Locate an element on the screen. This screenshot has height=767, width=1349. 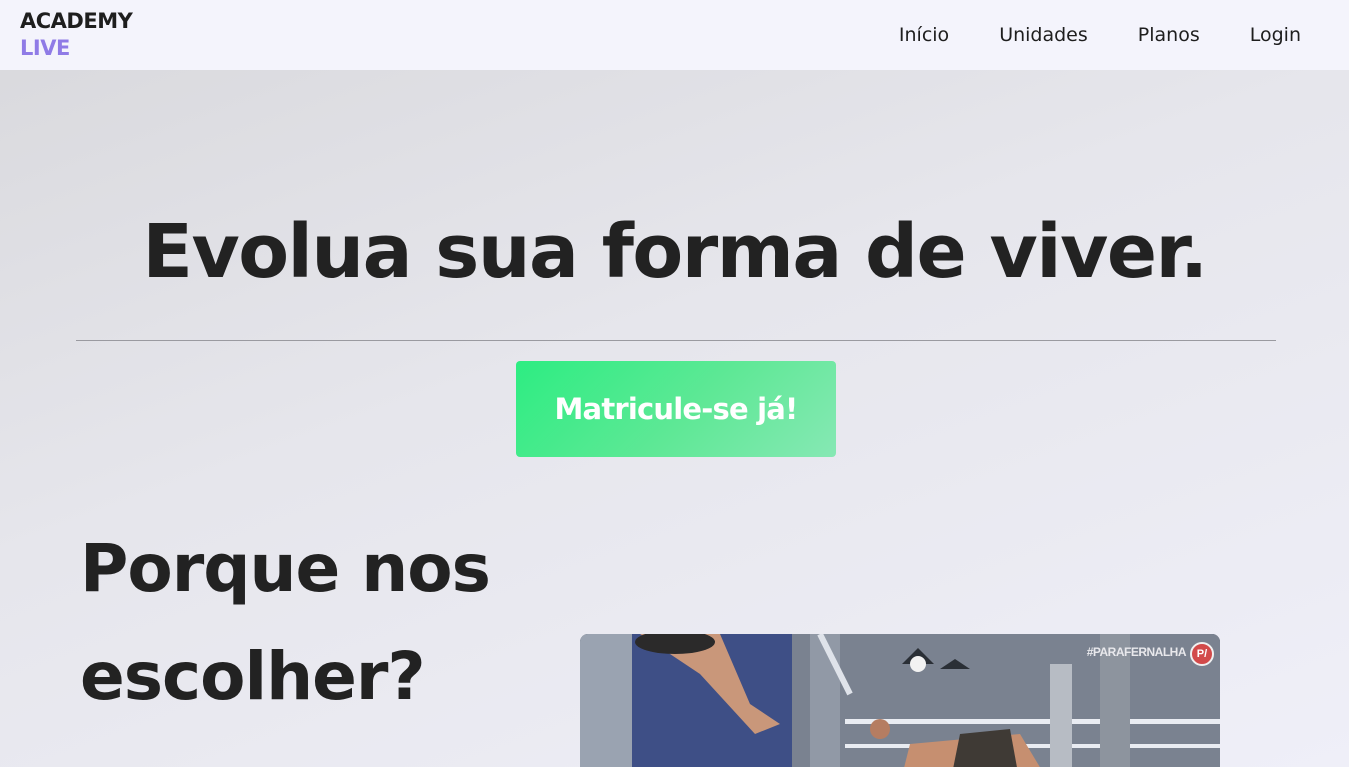
why-choose-us-title: Porque nos escolher? is located at coordinates (285, 622).